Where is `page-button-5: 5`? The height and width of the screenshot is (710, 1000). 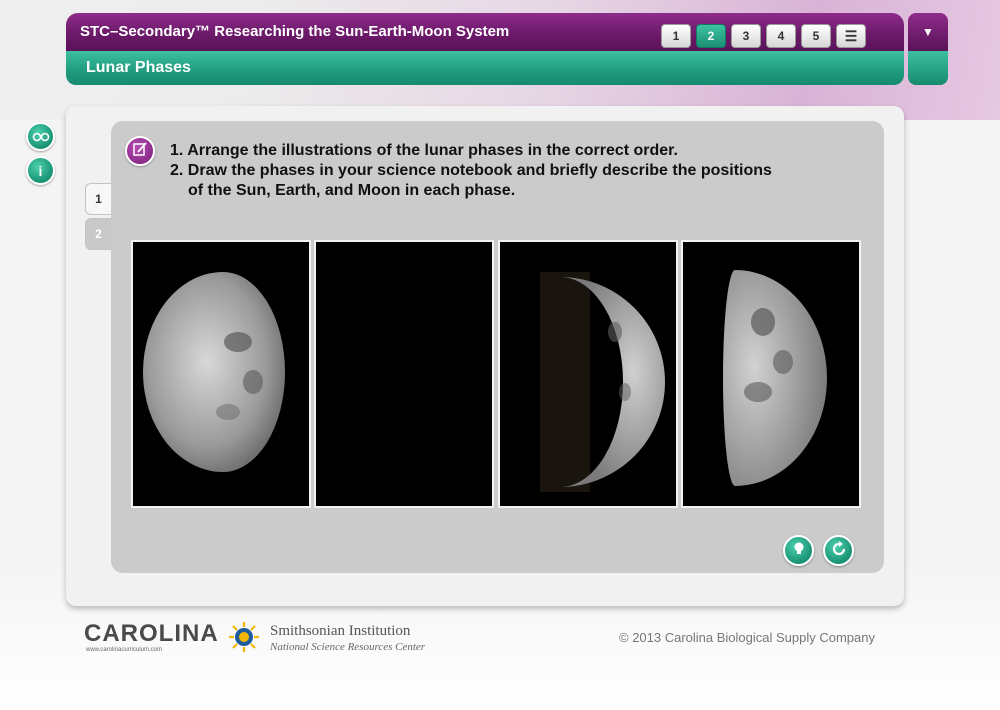
page-button-5: 5 is located at coordinates (816, 36).